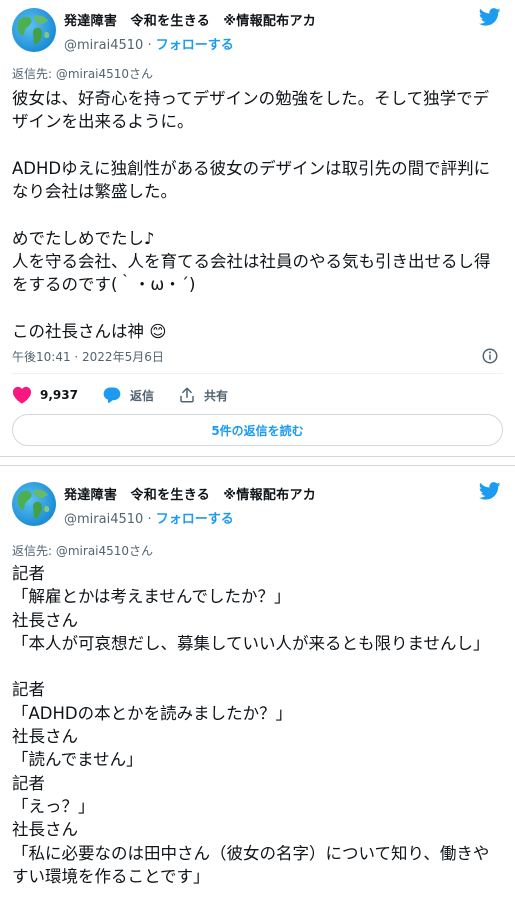  What do you see at coordinates (142, 395) in the screenshot?
I see `reply-label: 返信` at bounding box center [142, 395].